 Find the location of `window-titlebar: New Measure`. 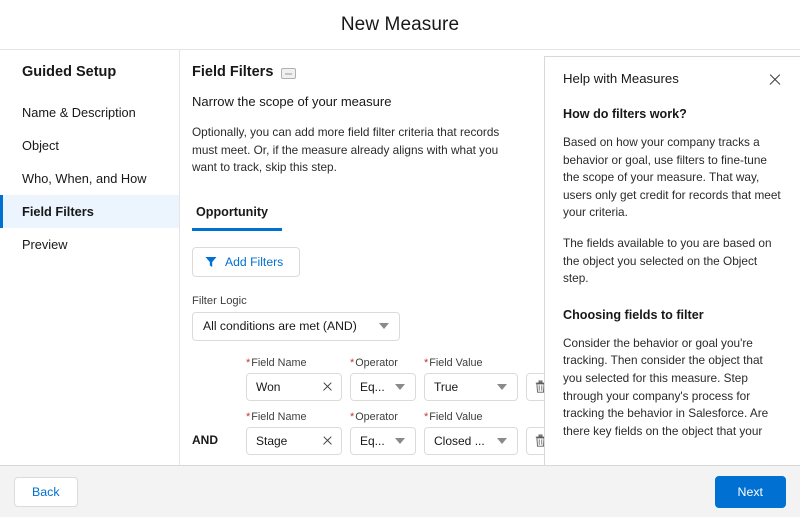

window-titlebar: New Measure is located at coordinates (400, 25).